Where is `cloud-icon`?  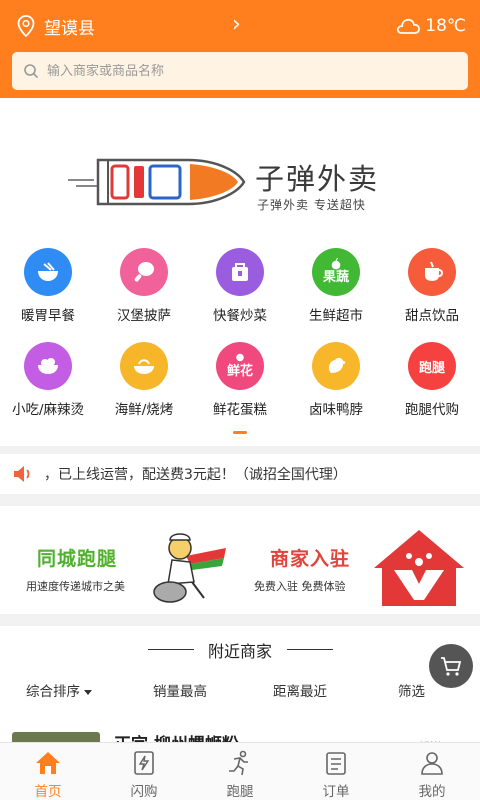
cloud-icon is located at coordinates (409, 26).